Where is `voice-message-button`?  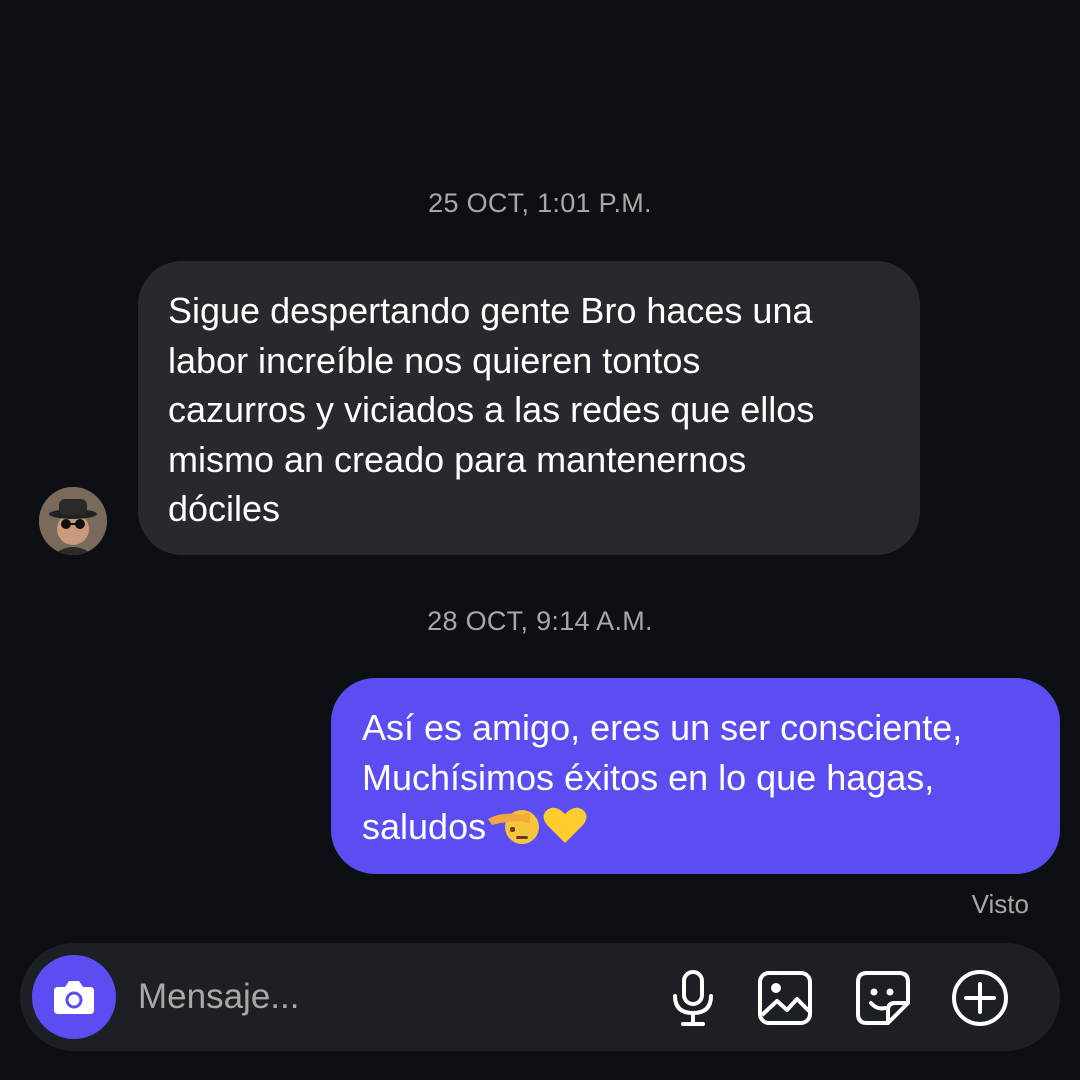 voice-message-button is located at coordinates (693, 998).